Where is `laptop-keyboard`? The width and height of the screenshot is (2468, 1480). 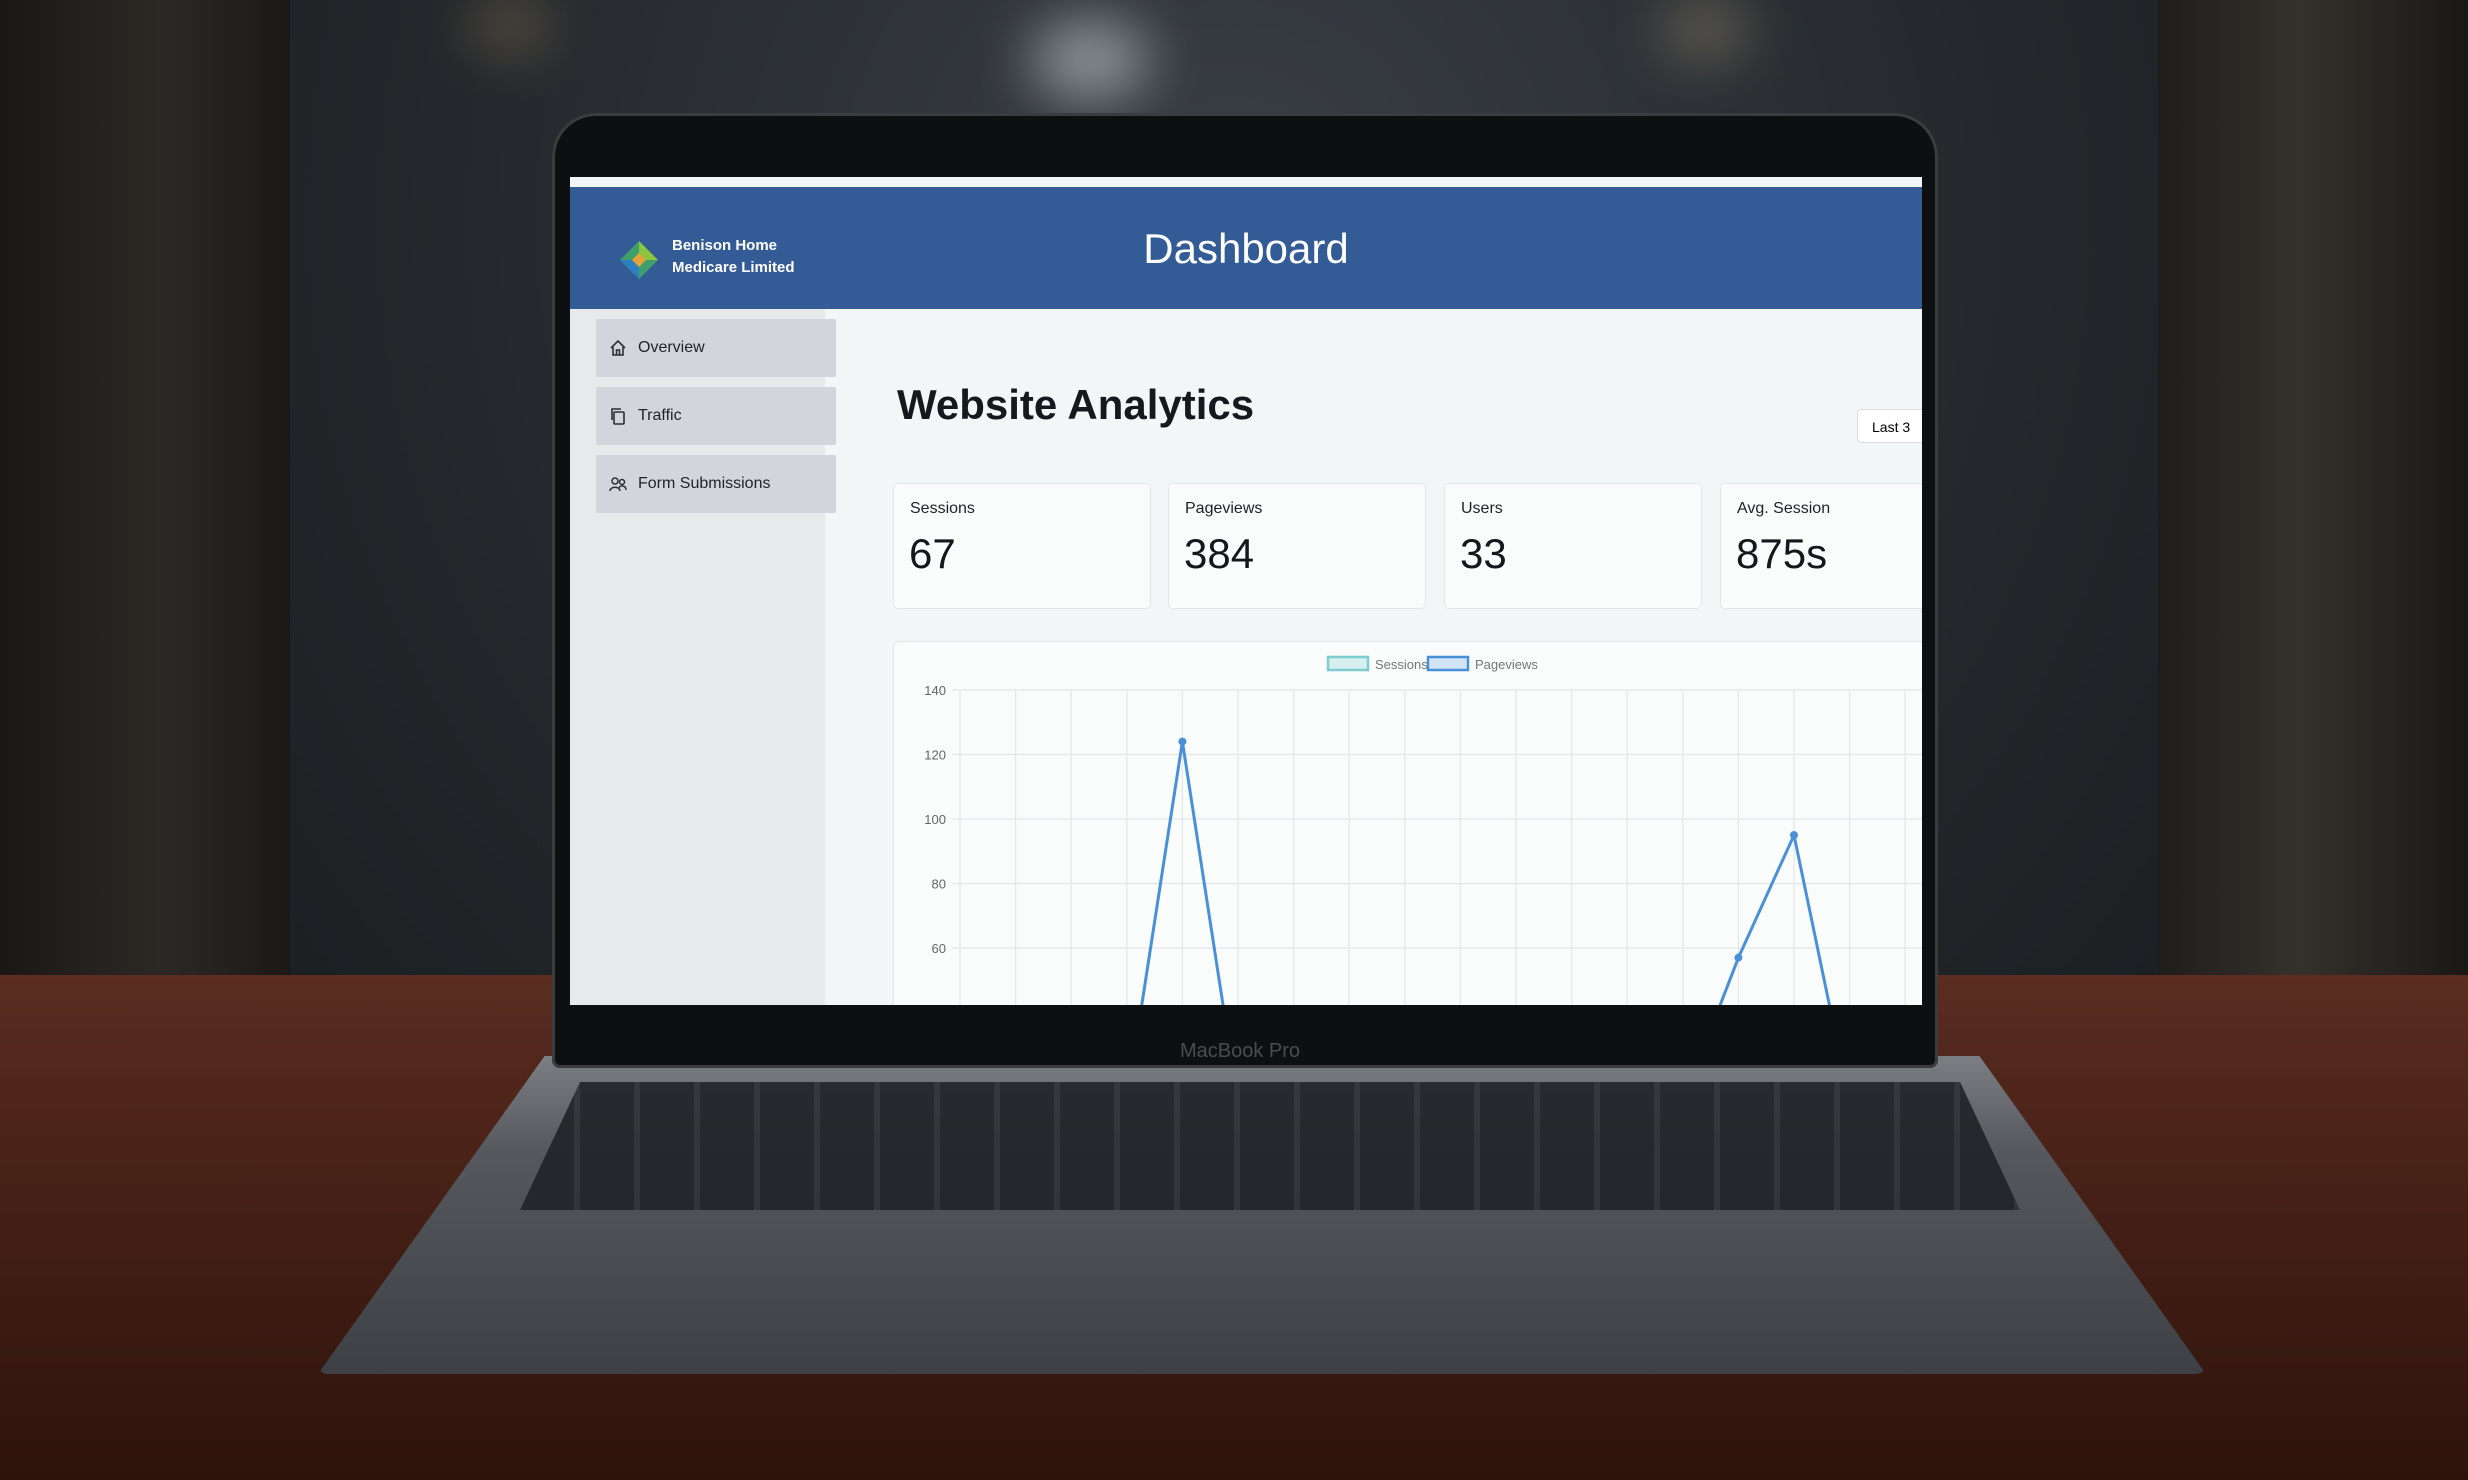
laptop-keyboard is located at coordinates (1270, 1146).